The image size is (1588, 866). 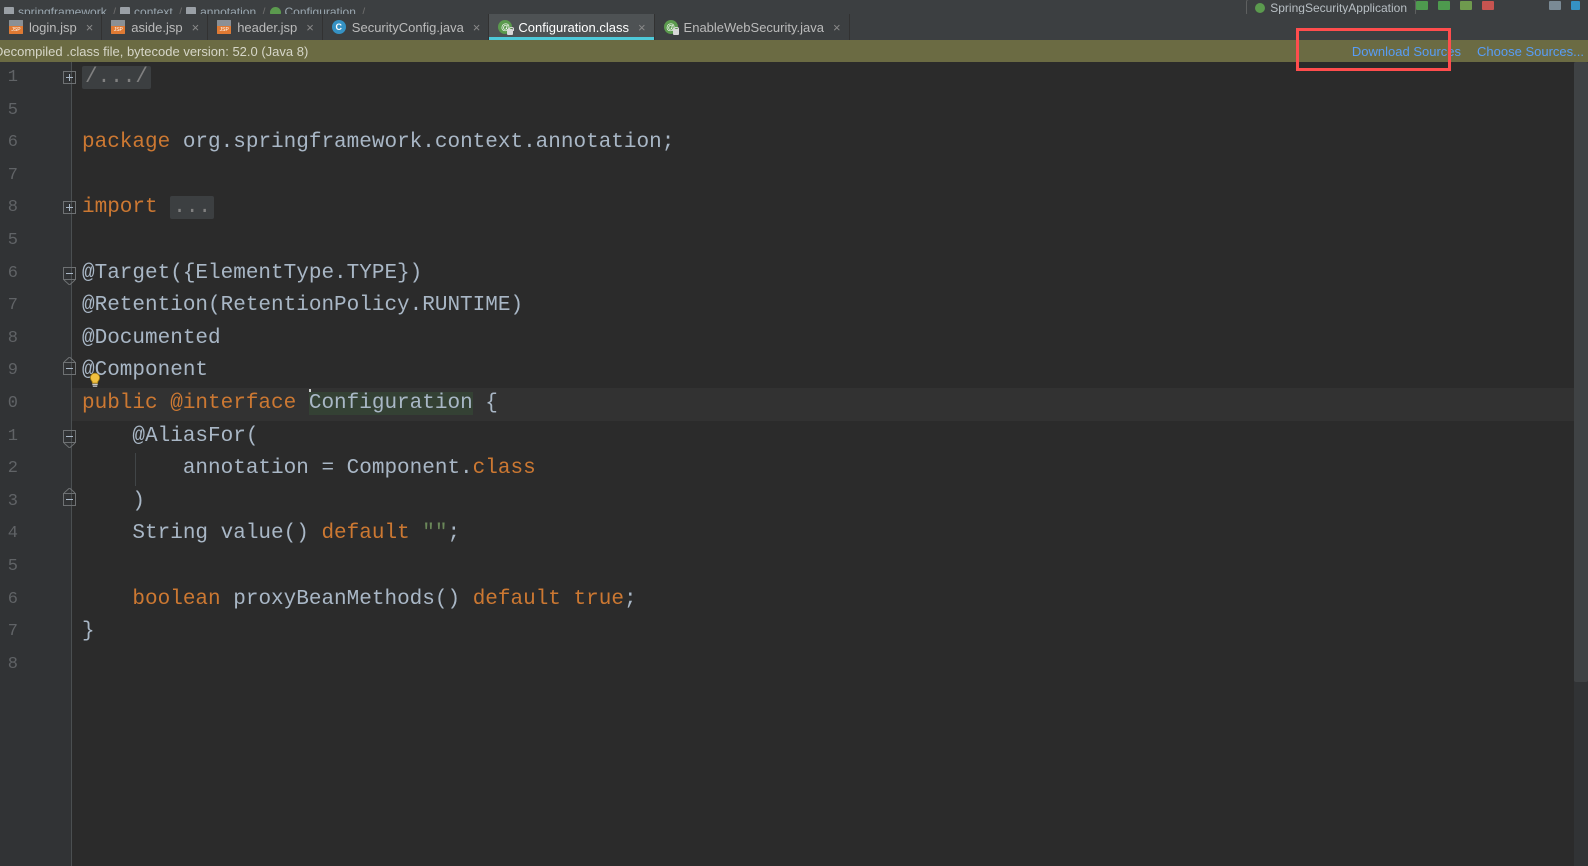 What do you see at coordinates (12, 534) in the screenshot?
I see `line-number: 4` at bounding box center [12, 534].